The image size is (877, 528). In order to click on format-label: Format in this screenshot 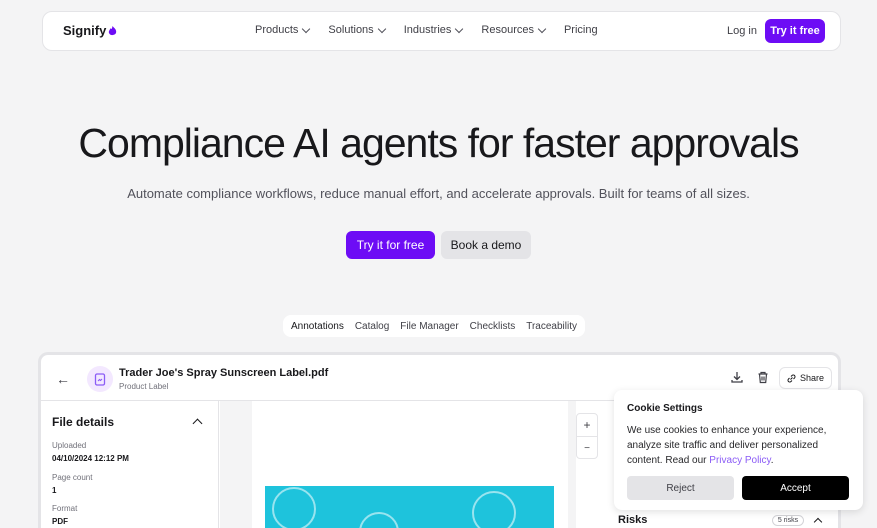, I will do `click(65, 508)`.